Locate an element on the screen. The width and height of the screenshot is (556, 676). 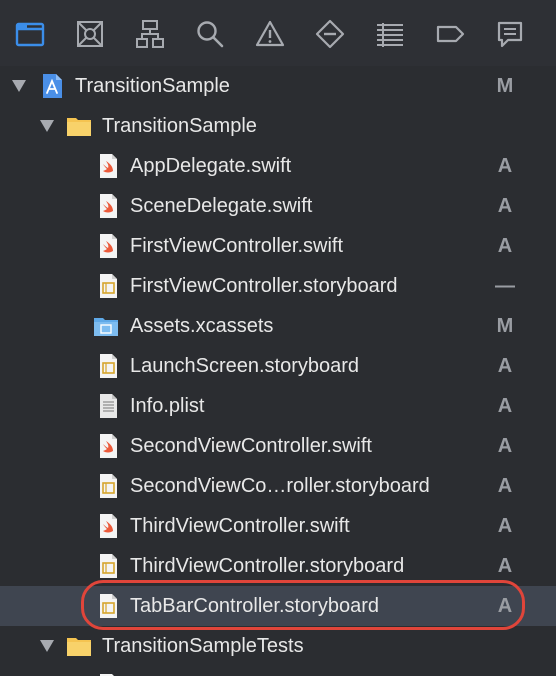
debug-navigator-icon is located at coordinates (390, 34).